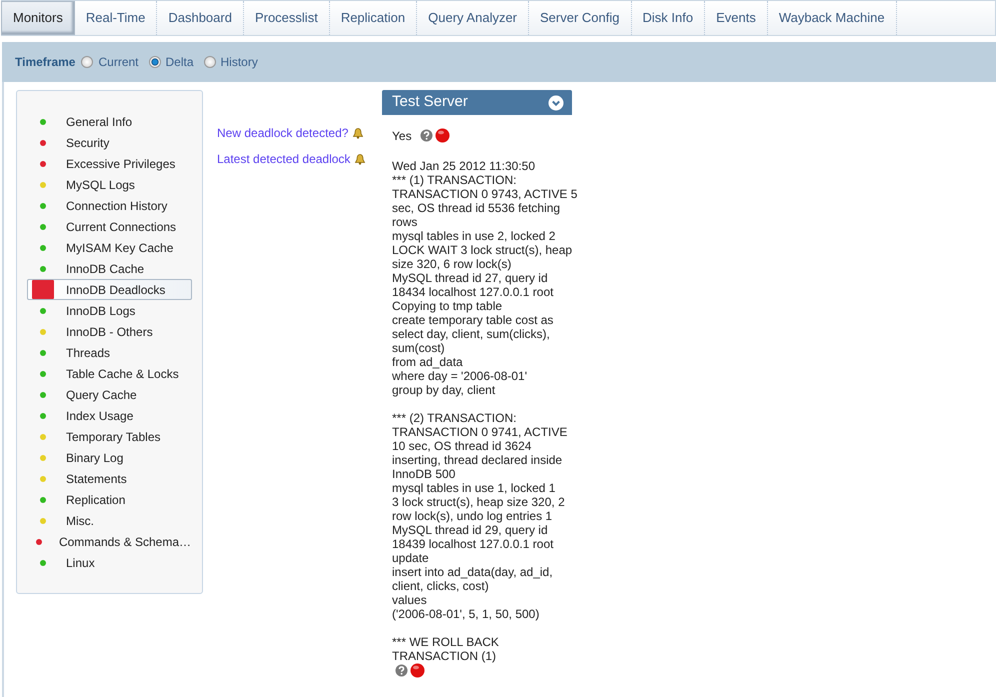 The image size is (996, 697). What do you see at coordinates (109, 499) in the screenshot?
I see `sidebar-item: Replication` at bounding box center [109, 499].